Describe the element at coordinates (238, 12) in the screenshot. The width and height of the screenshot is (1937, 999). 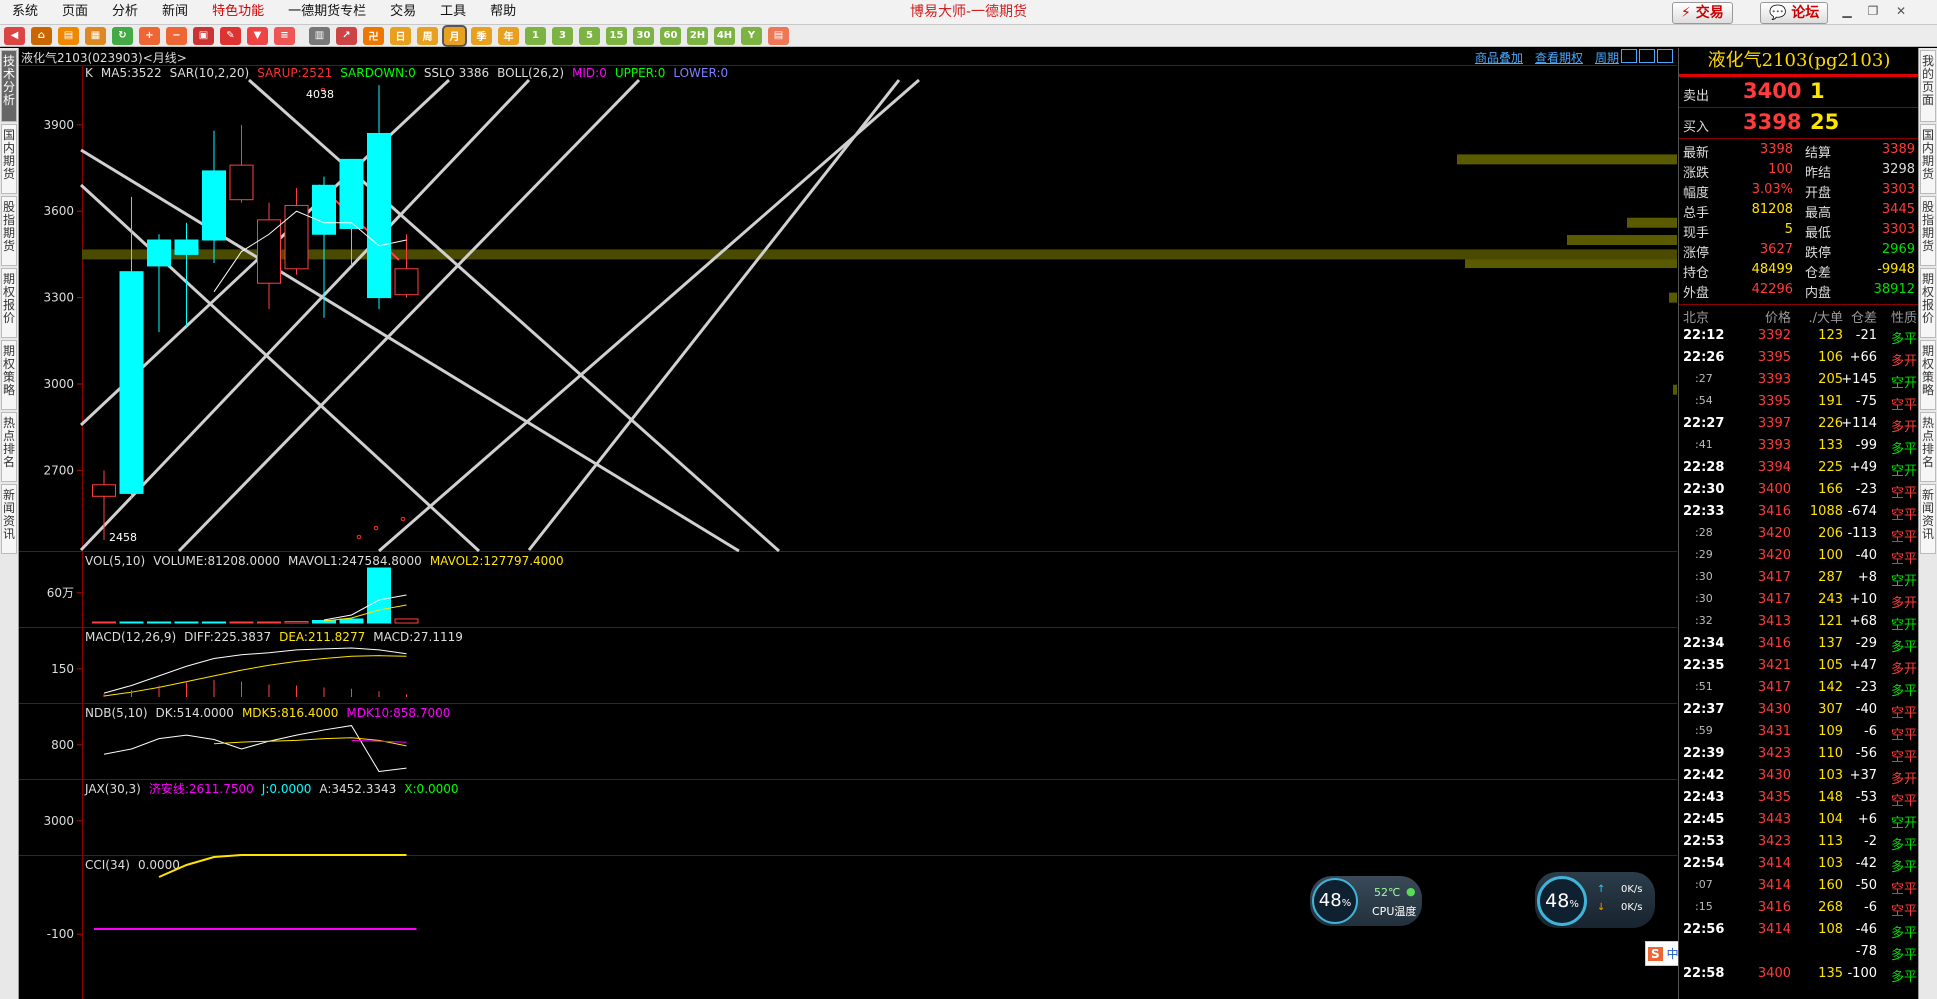
I see `menu-item: 特色功能` at that location.